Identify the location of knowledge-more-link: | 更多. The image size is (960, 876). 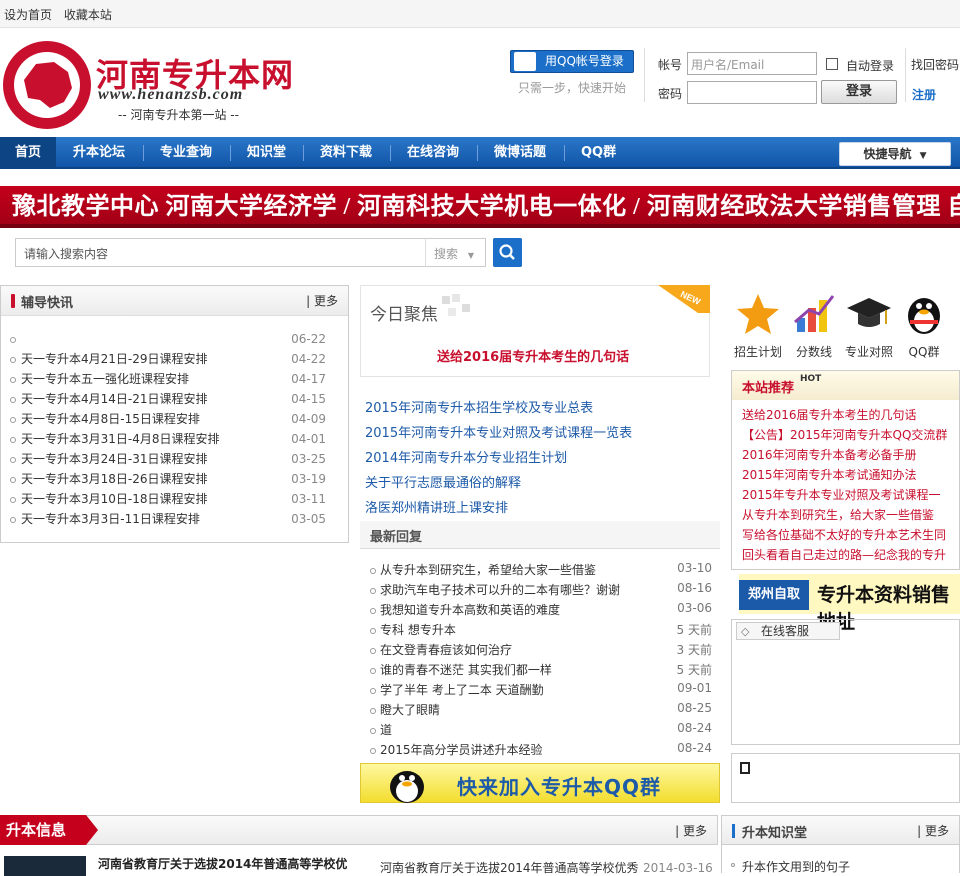
(933, 830).